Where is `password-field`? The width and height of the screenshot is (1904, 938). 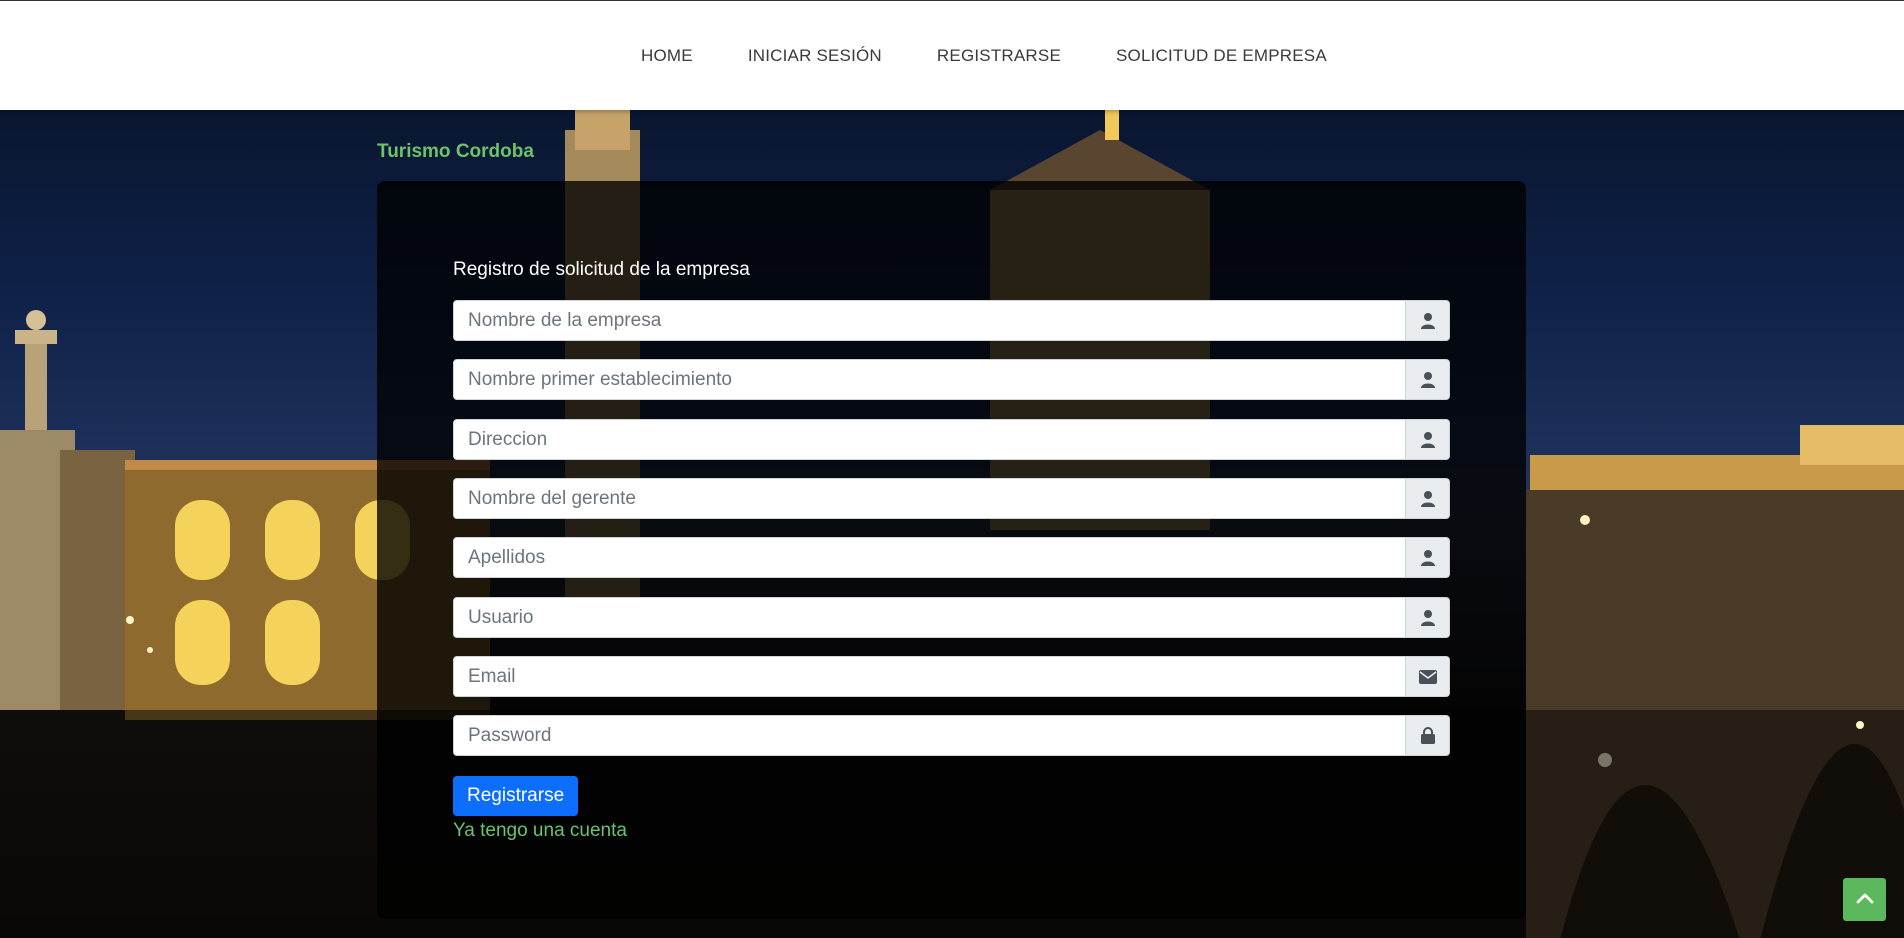 password-field is located at coordinates (951, 735).